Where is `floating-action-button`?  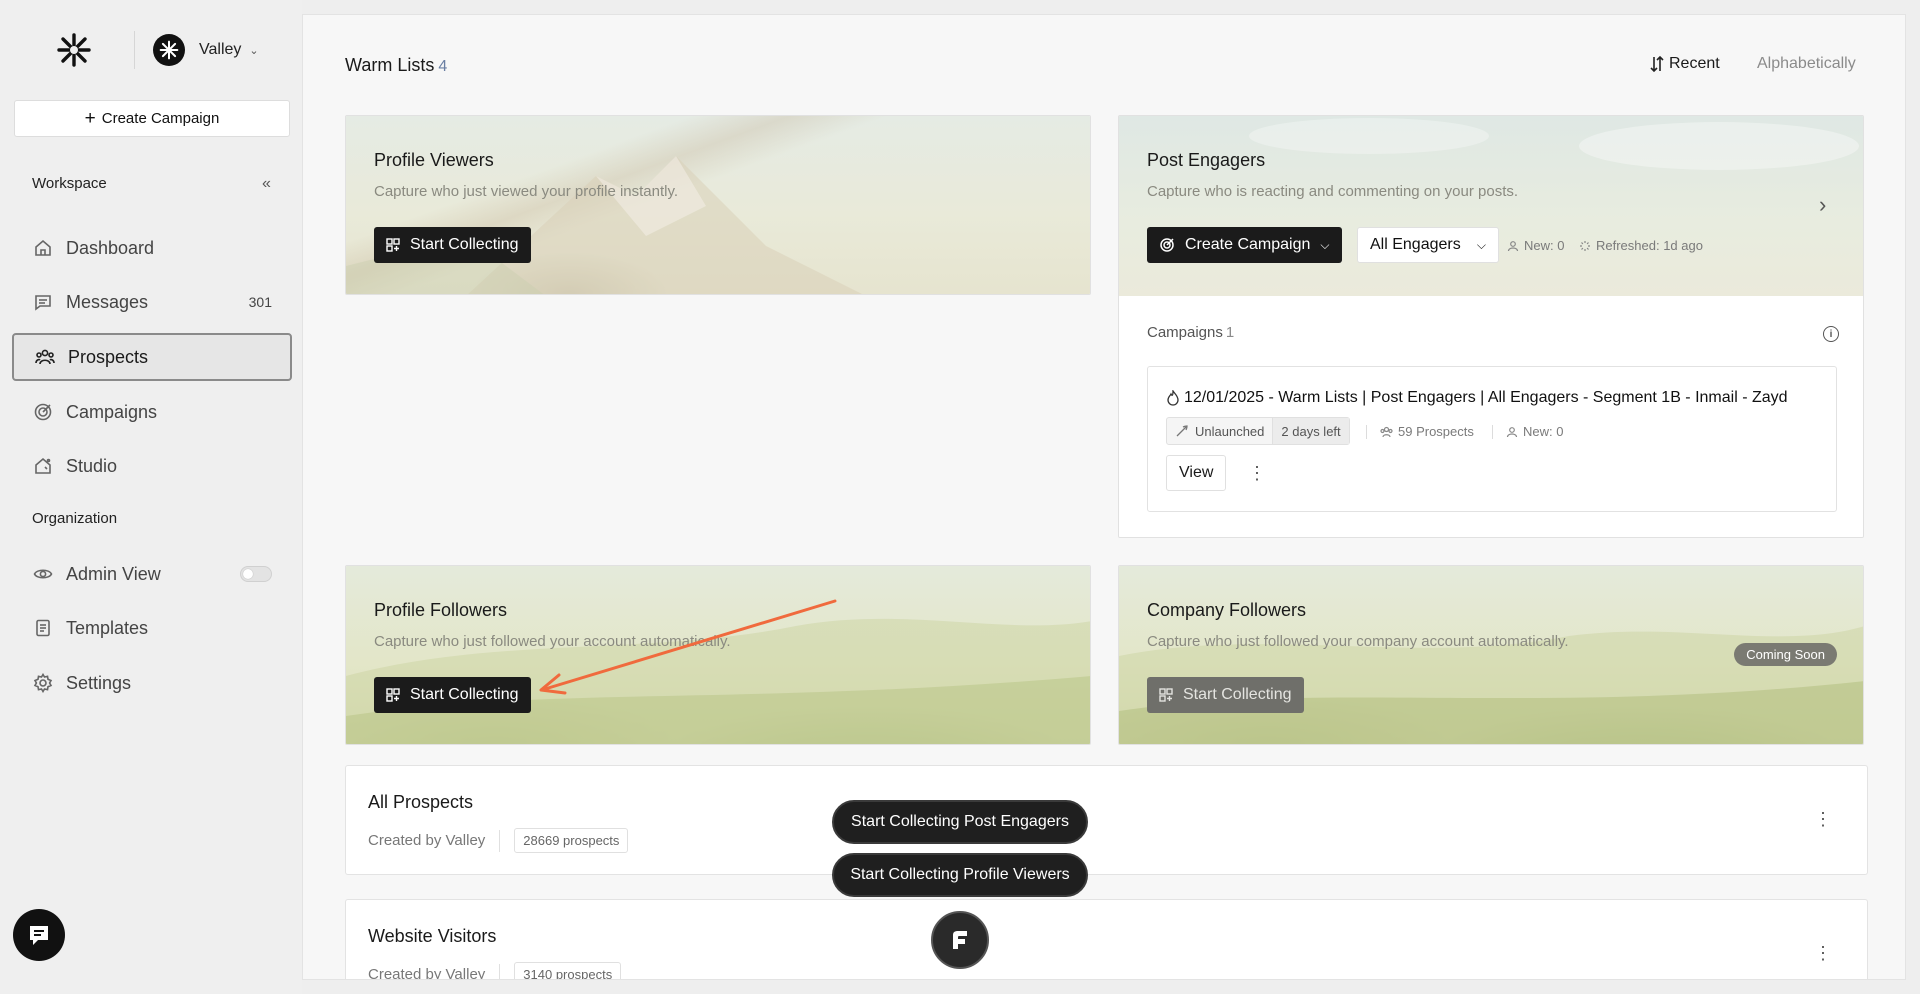
floating-action-button is located at coordinates (960, 940).